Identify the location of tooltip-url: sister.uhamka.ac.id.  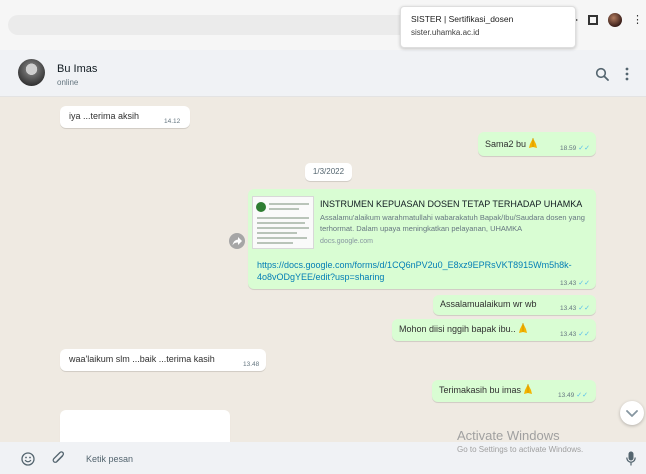
(445, 32).